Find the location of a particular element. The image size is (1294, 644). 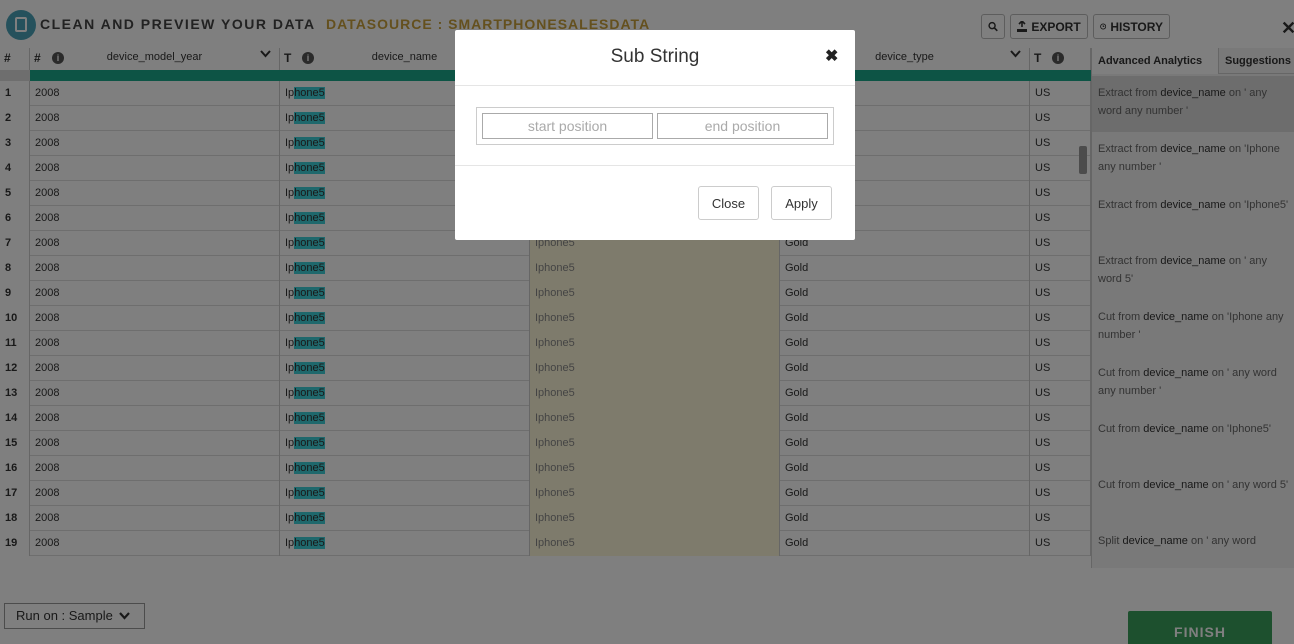

modal-header: Sub String ✖ is located at coordinates (655, 58).